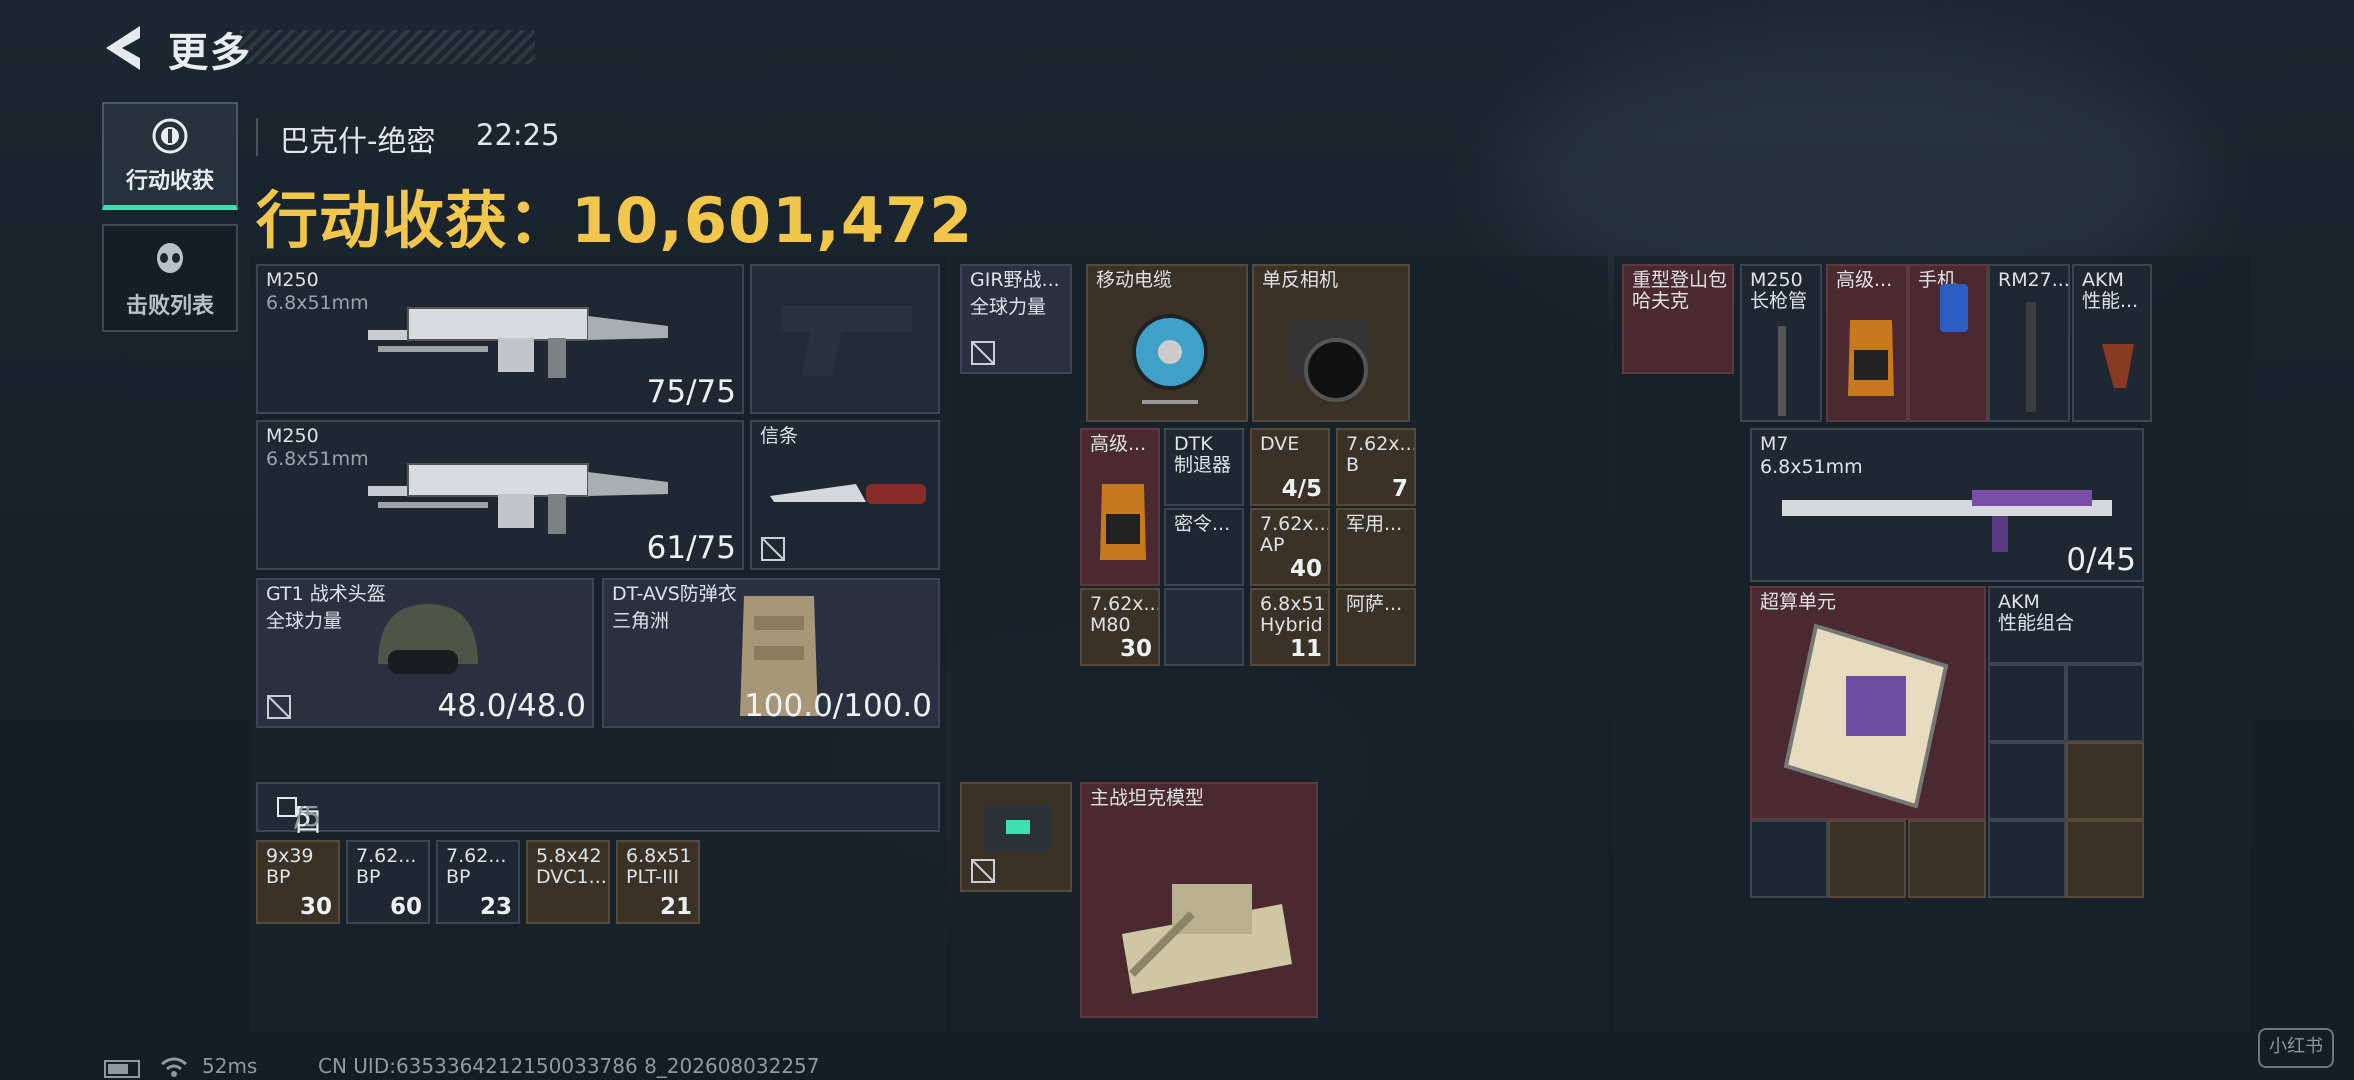 The width and height of the screenshot is (2354, 1080). I want to click on item-name: 7.62... BP, so click(476, 866).